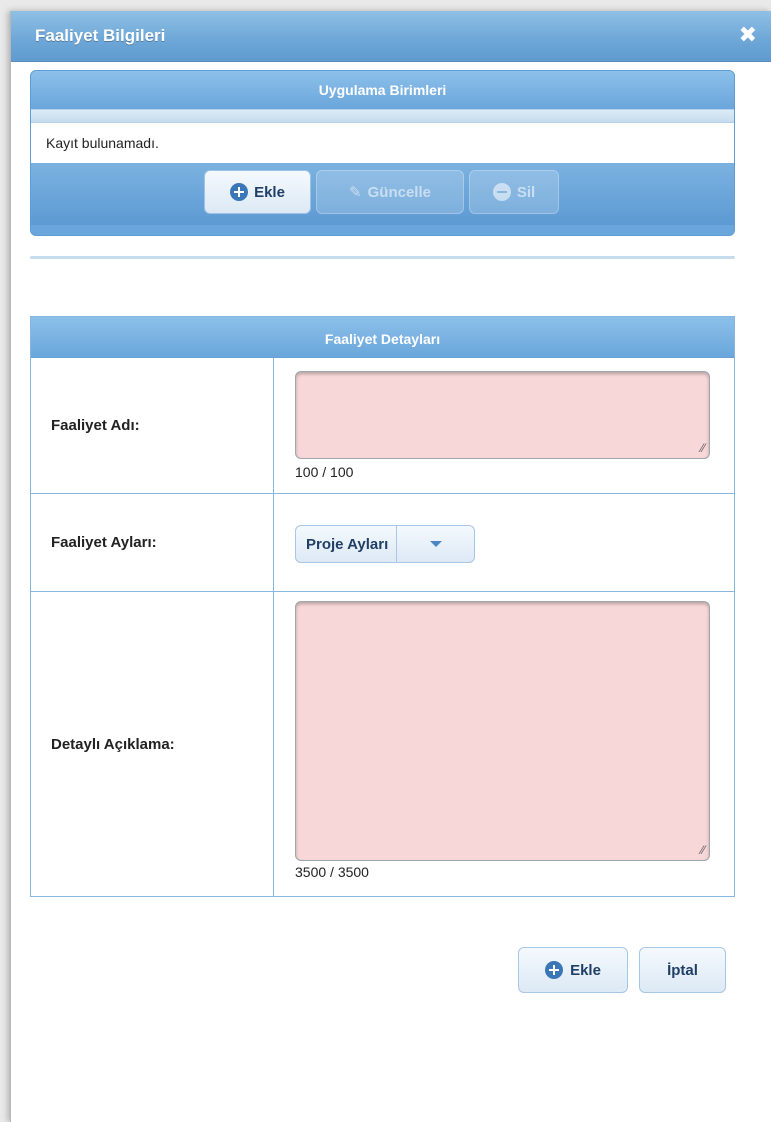  Describe the element at coordinates (502, 731) in the screenshot. I see `description-textarea: ⁄⁄` at that location.